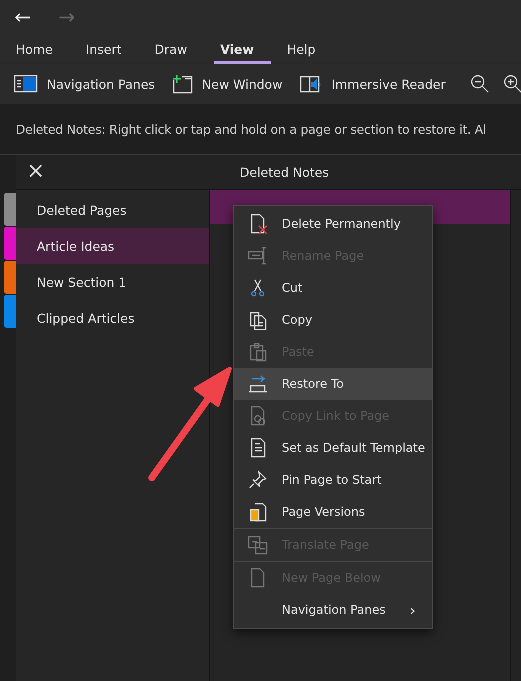  What do you see at coordinates (285, 172) in the screenshot?
I see `panel-title: Deleted Notes` at bounding box center [285, 172].